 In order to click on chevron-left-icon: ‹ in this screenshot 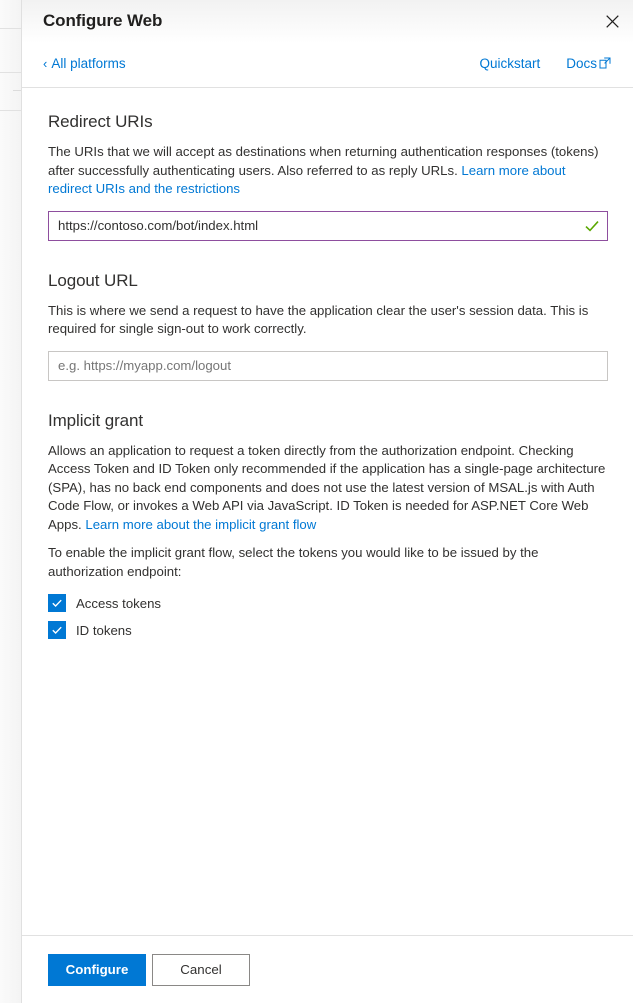, I will do `click(45, 63)`.